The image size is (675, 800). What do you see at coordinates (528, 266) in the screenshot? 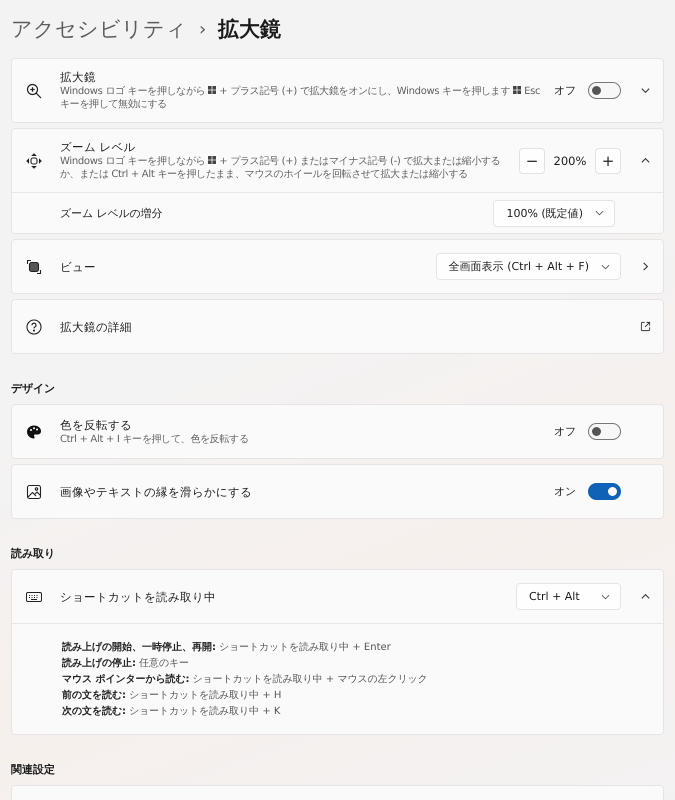
I see `dropdown: 全画面表示 (Ctrl + Alt + F)` at bounding box center [528, 266].